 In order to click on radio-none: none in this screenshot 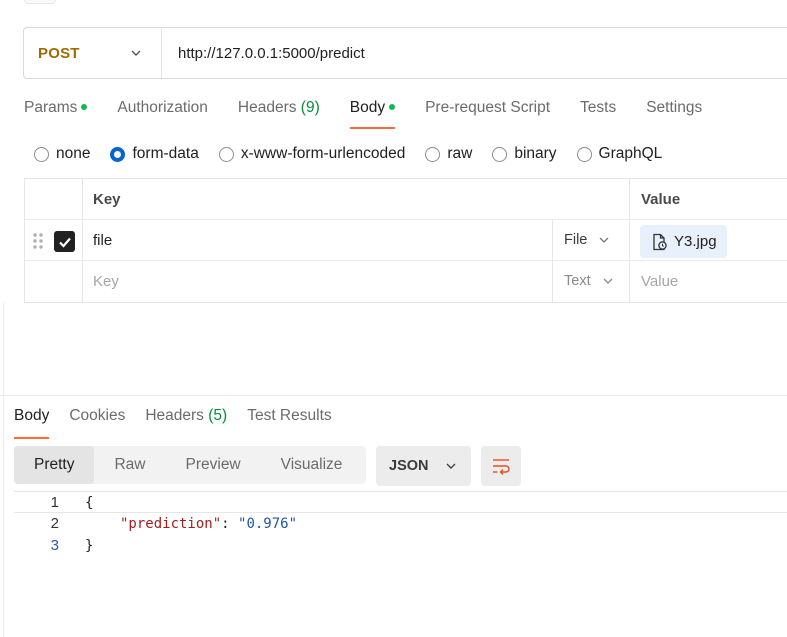, I will do `click(62, 154)`.